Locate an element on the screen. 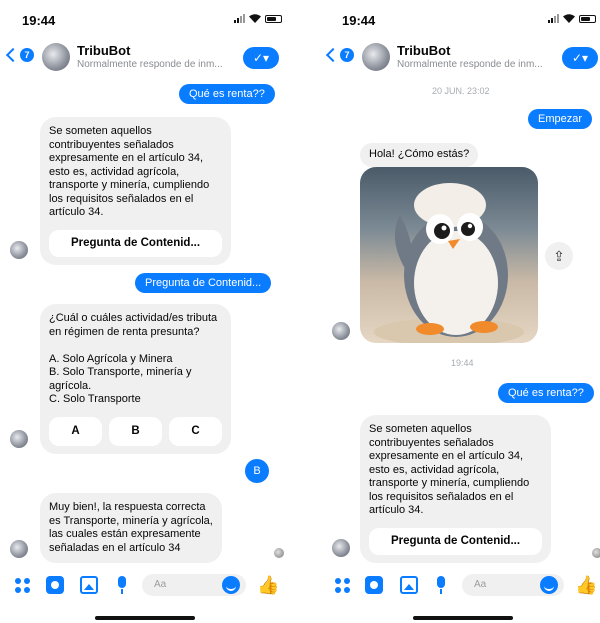 This screenshot has height=623, width=600. option-a-button: A is located at coordinates (75, 431).